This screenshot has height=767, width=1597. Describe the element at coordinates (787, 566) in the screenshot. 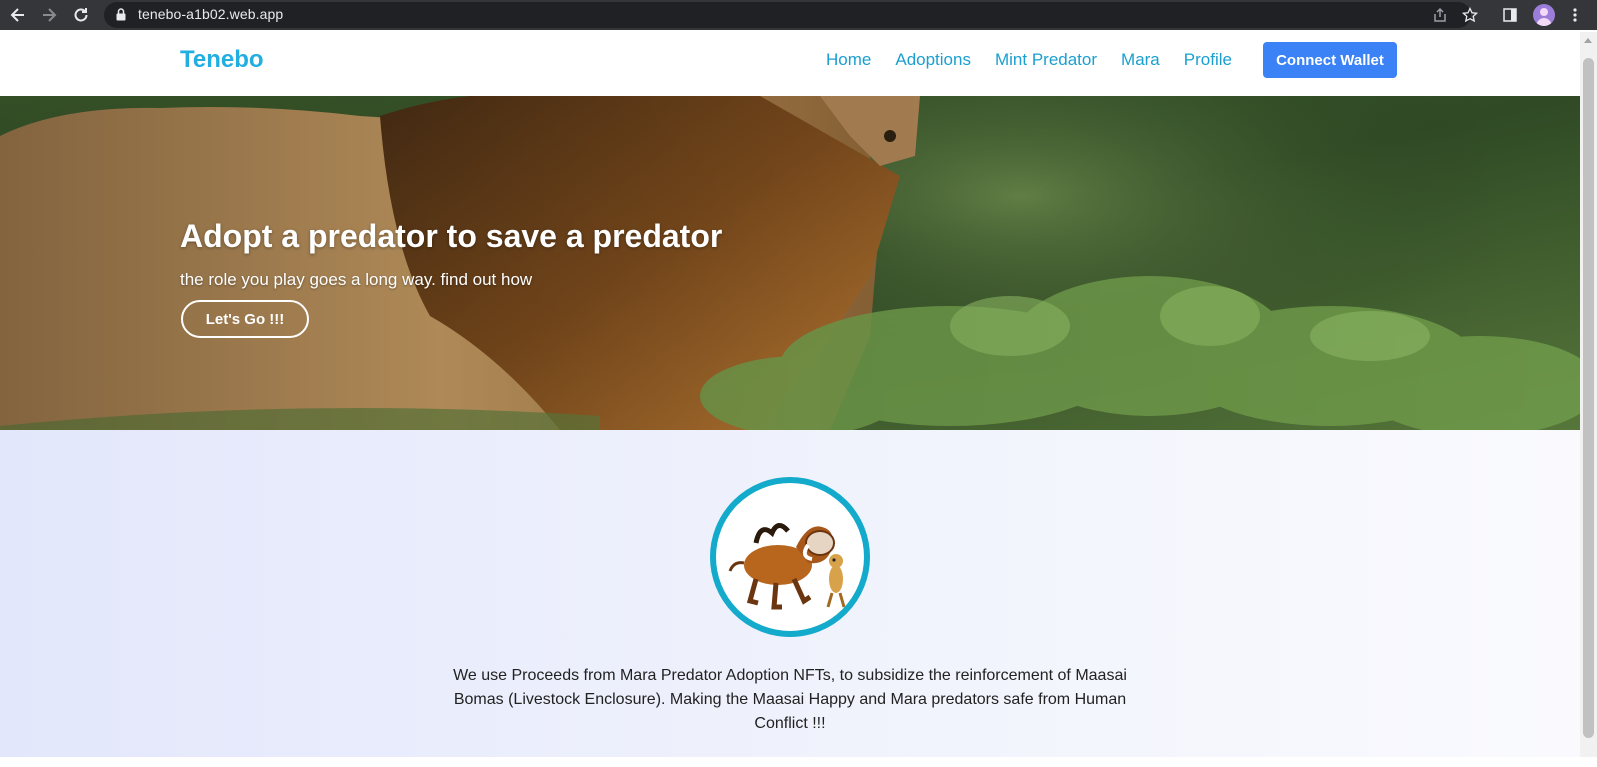

I see `warthog-meerkat-illustration` at that location.